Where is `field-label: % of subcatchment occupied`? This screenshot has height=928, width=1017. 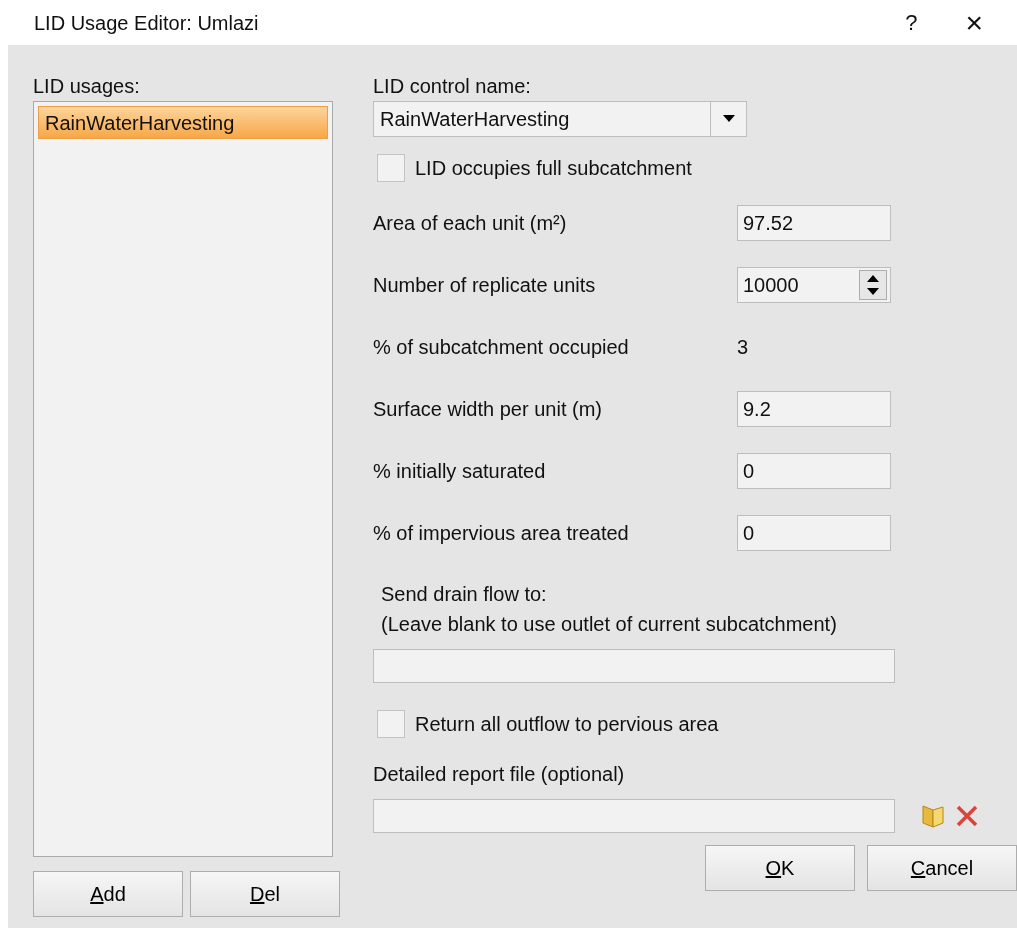
field-label: % of subcatchment occupied is located at coordinates (501, 347).